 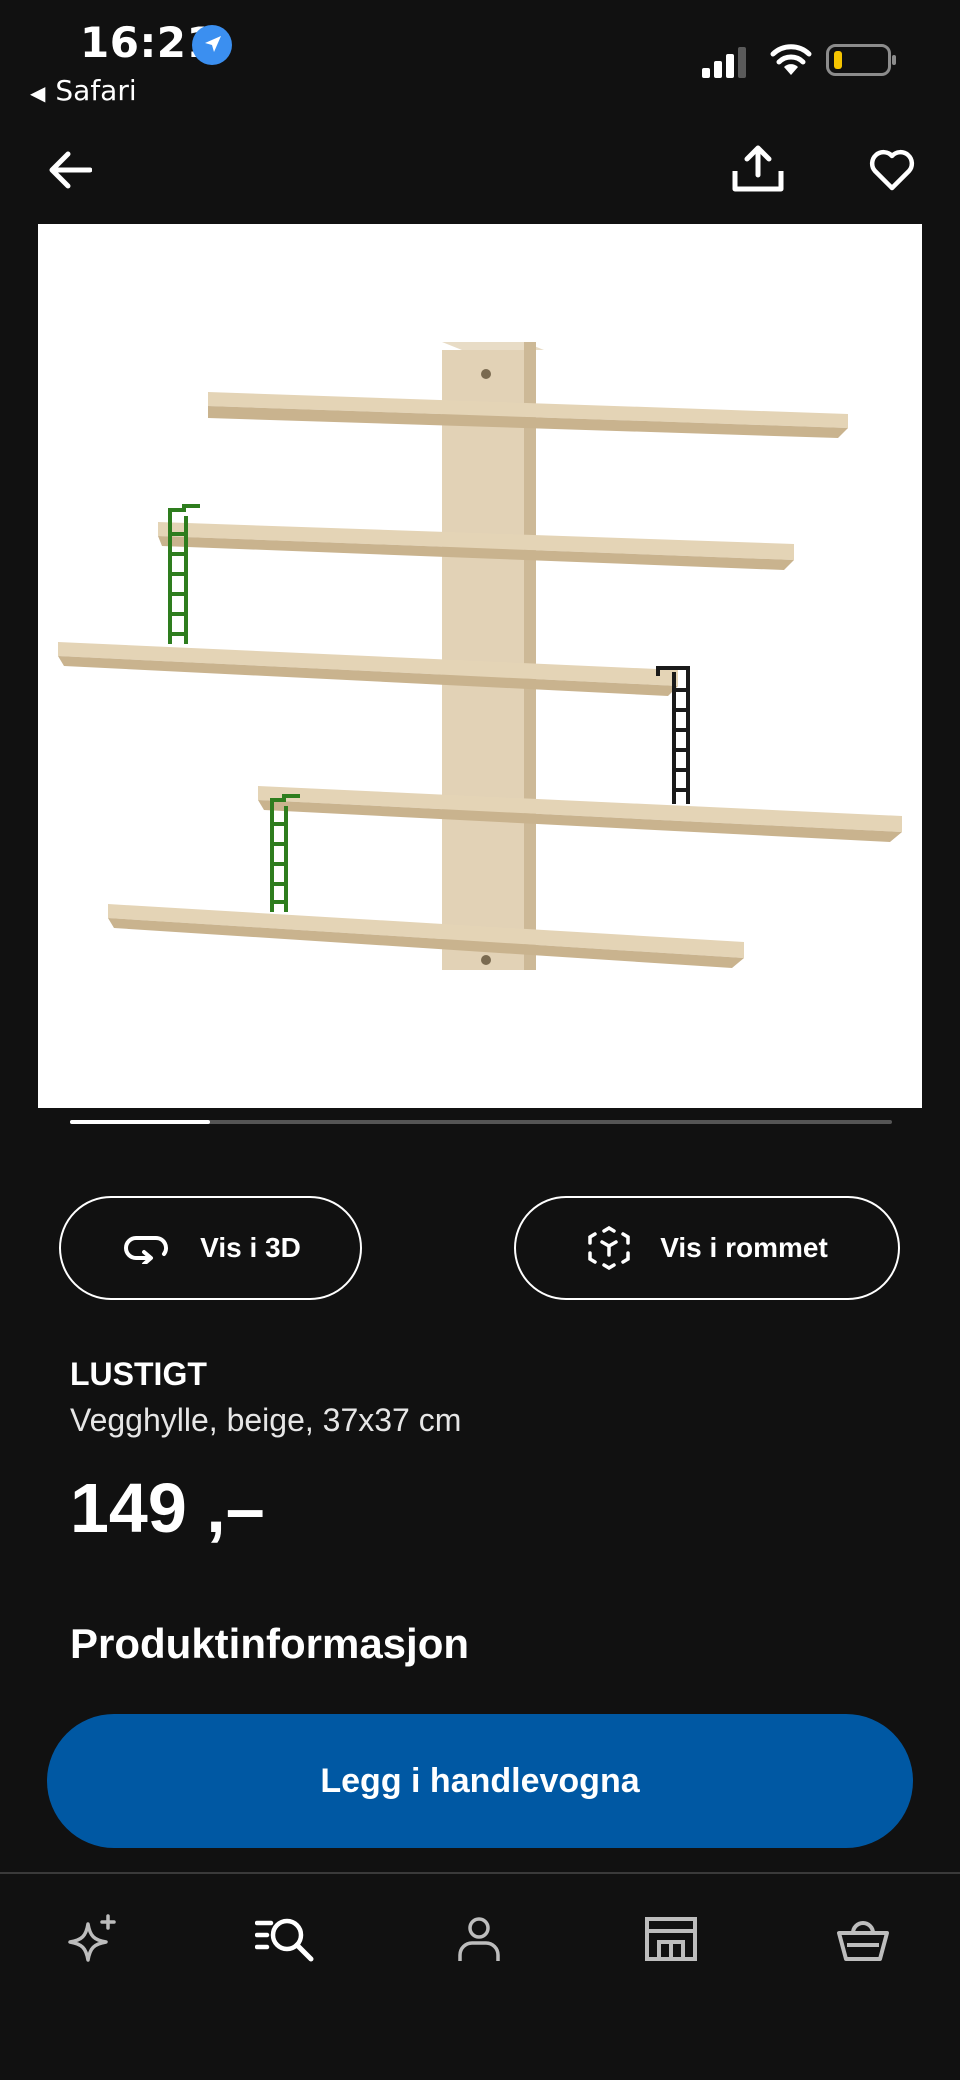 I want to click on tab-inspiration, so click(x=93, y=1939).